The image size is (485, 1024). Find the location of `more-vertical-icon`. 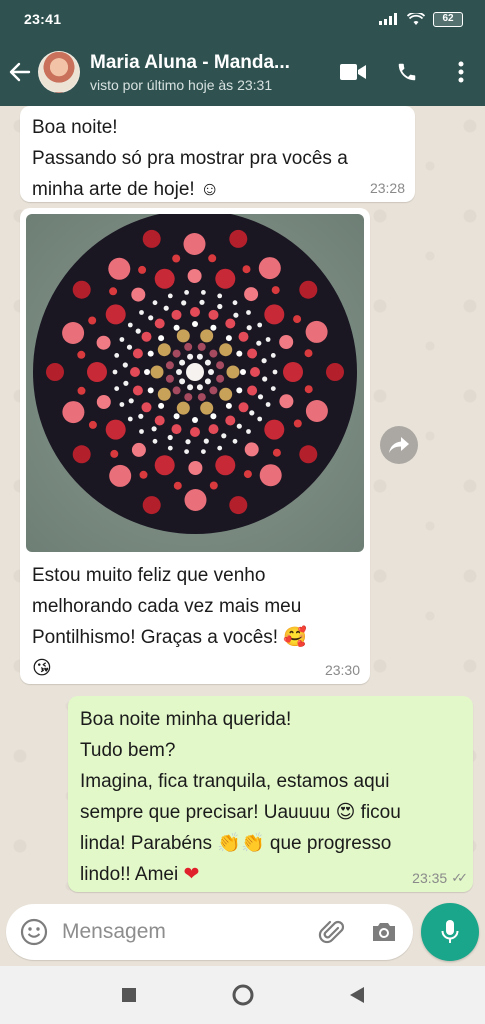

more-vertical-icon is located at coordinates (461, 72).